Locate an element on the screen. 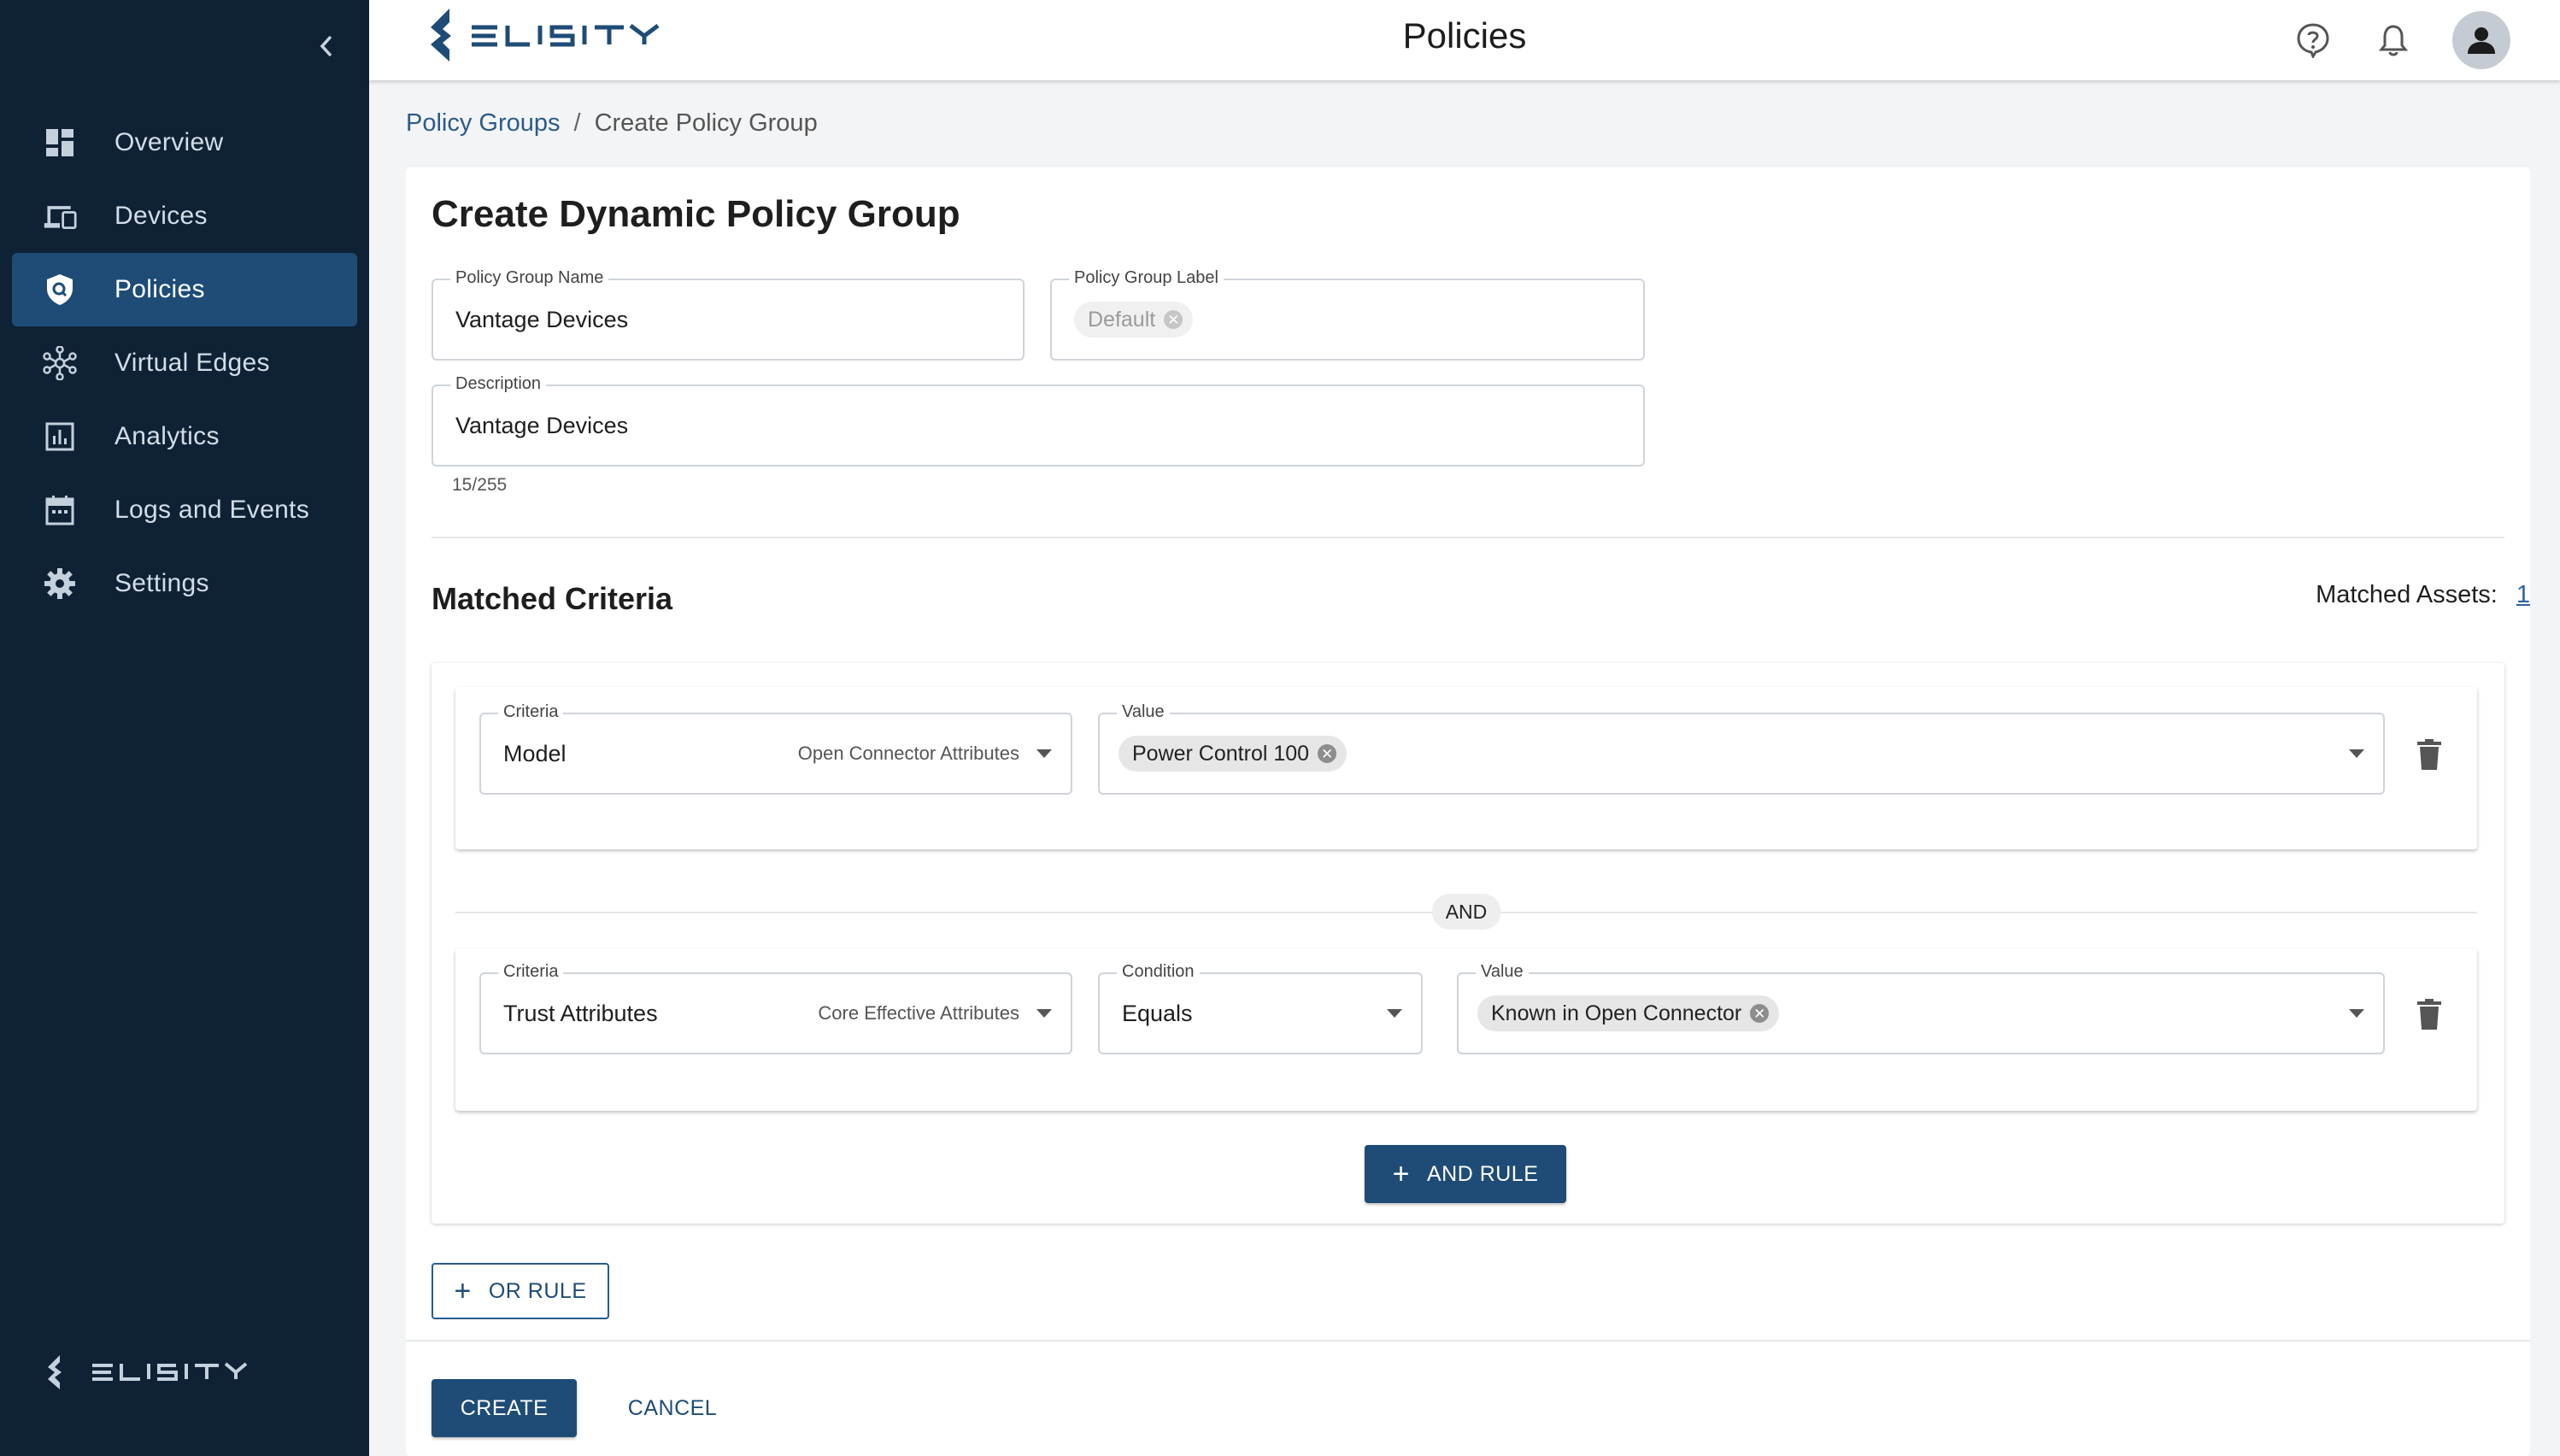 Image resolution: width=2560 pixels, height=1456 pixels. value-chip: Power Control 100 ✕ is located at coordinates (1234, 754).